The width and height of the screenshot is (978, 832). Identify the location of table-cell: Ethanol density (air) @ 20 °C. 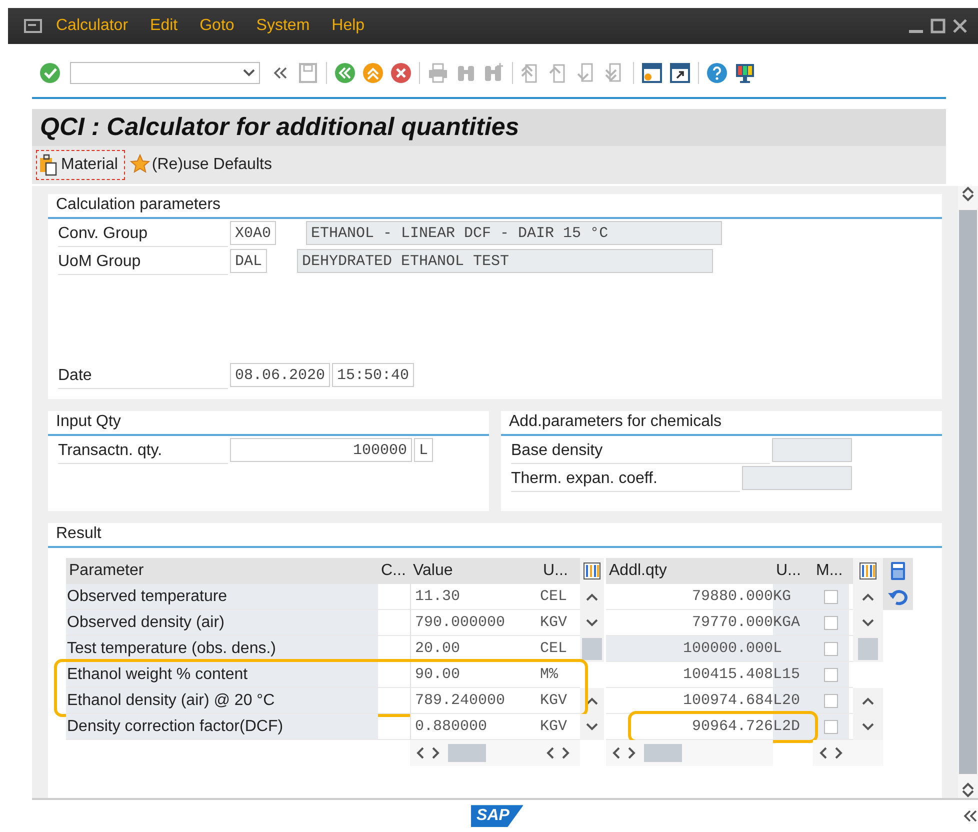
(222, 701).